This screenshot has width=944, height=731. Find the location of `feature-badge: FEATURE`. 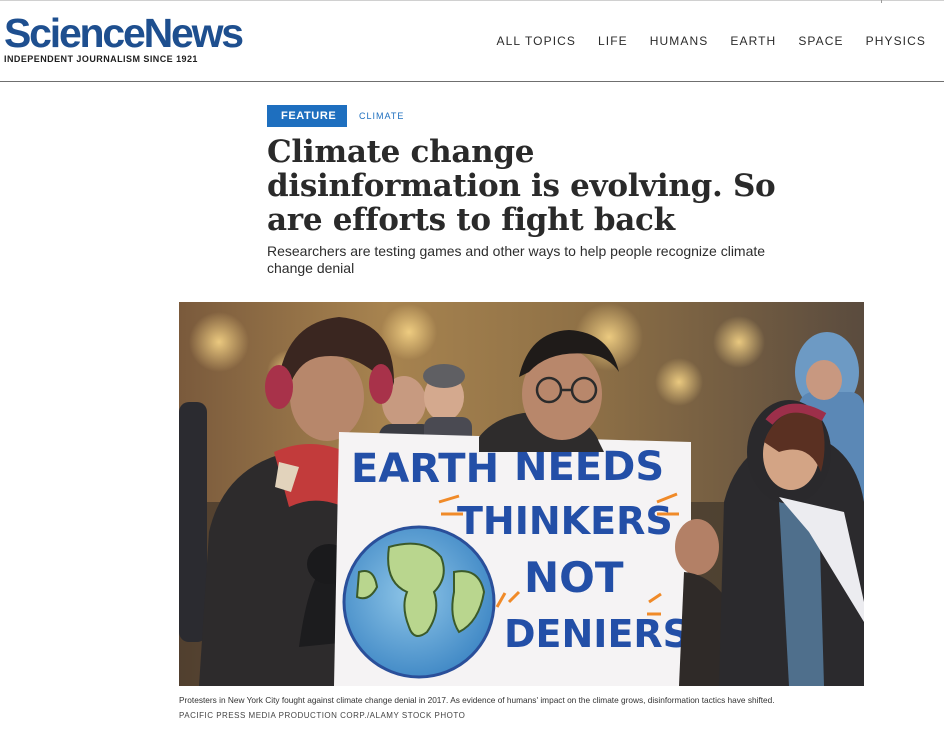

feature-badge: FEATURE is located at coordinates (307, 116).